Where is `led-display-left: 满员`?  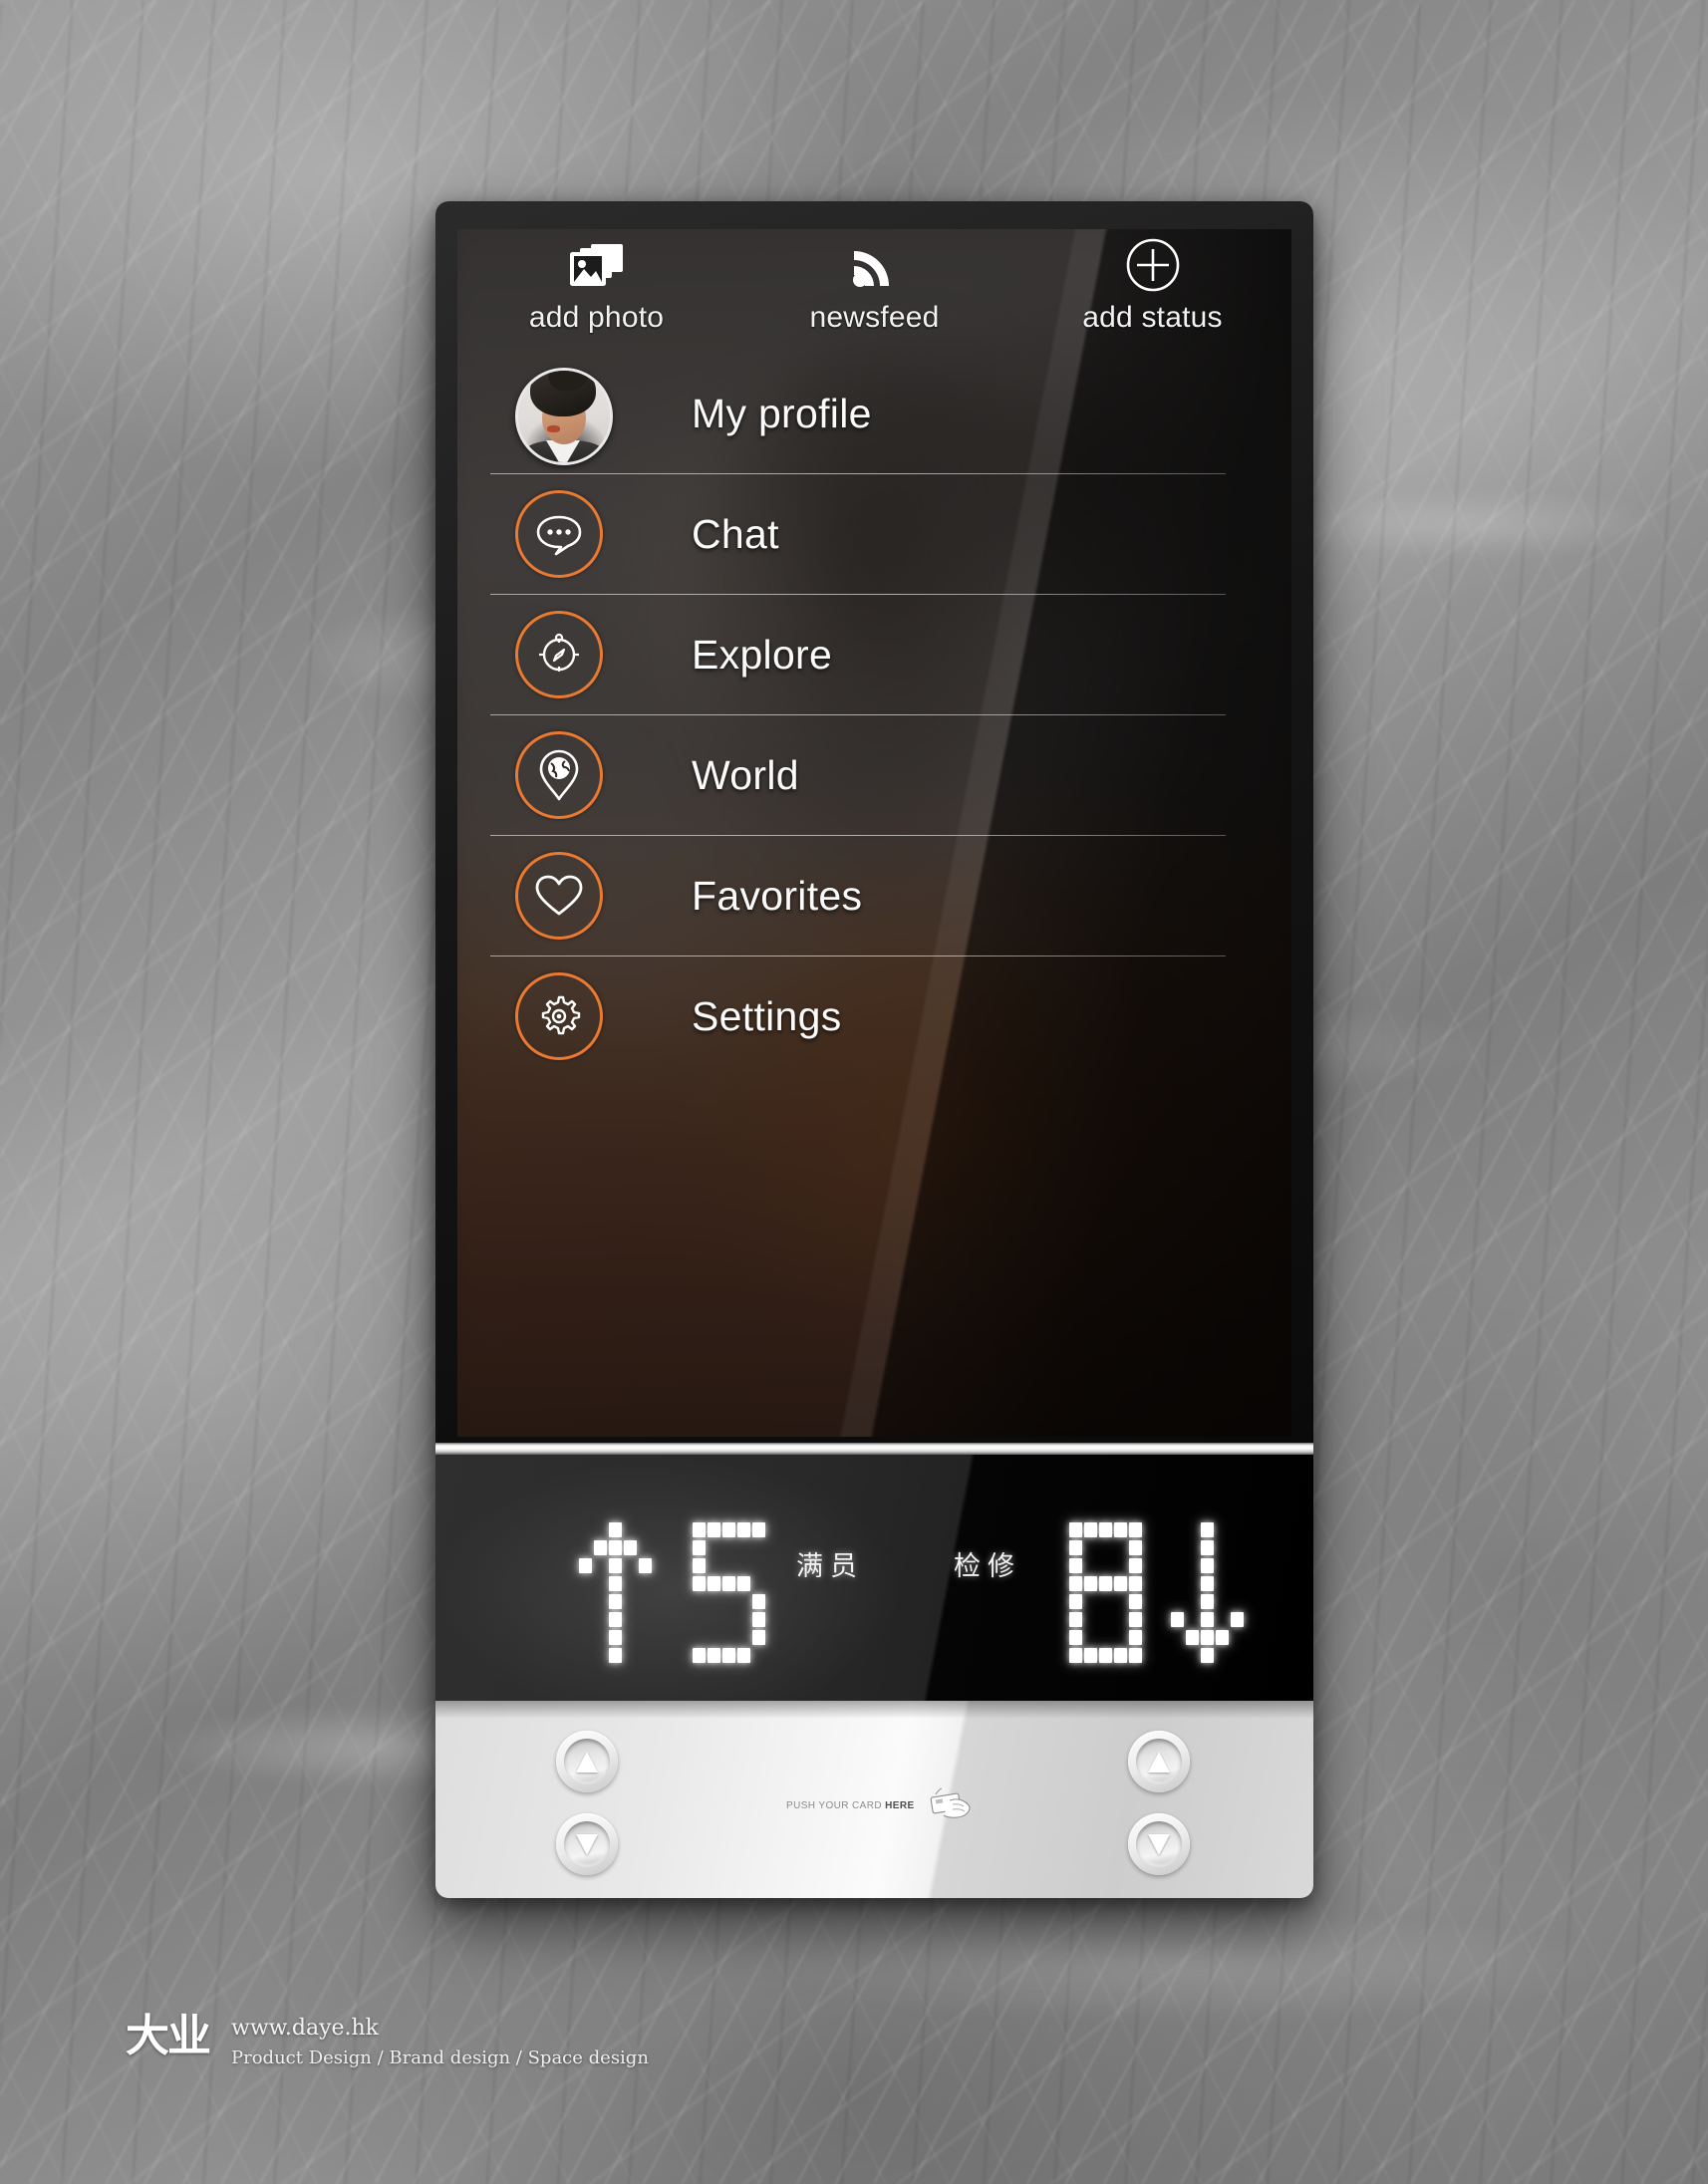
led-display-left: 满员 is located at coordinates (713, 1591).